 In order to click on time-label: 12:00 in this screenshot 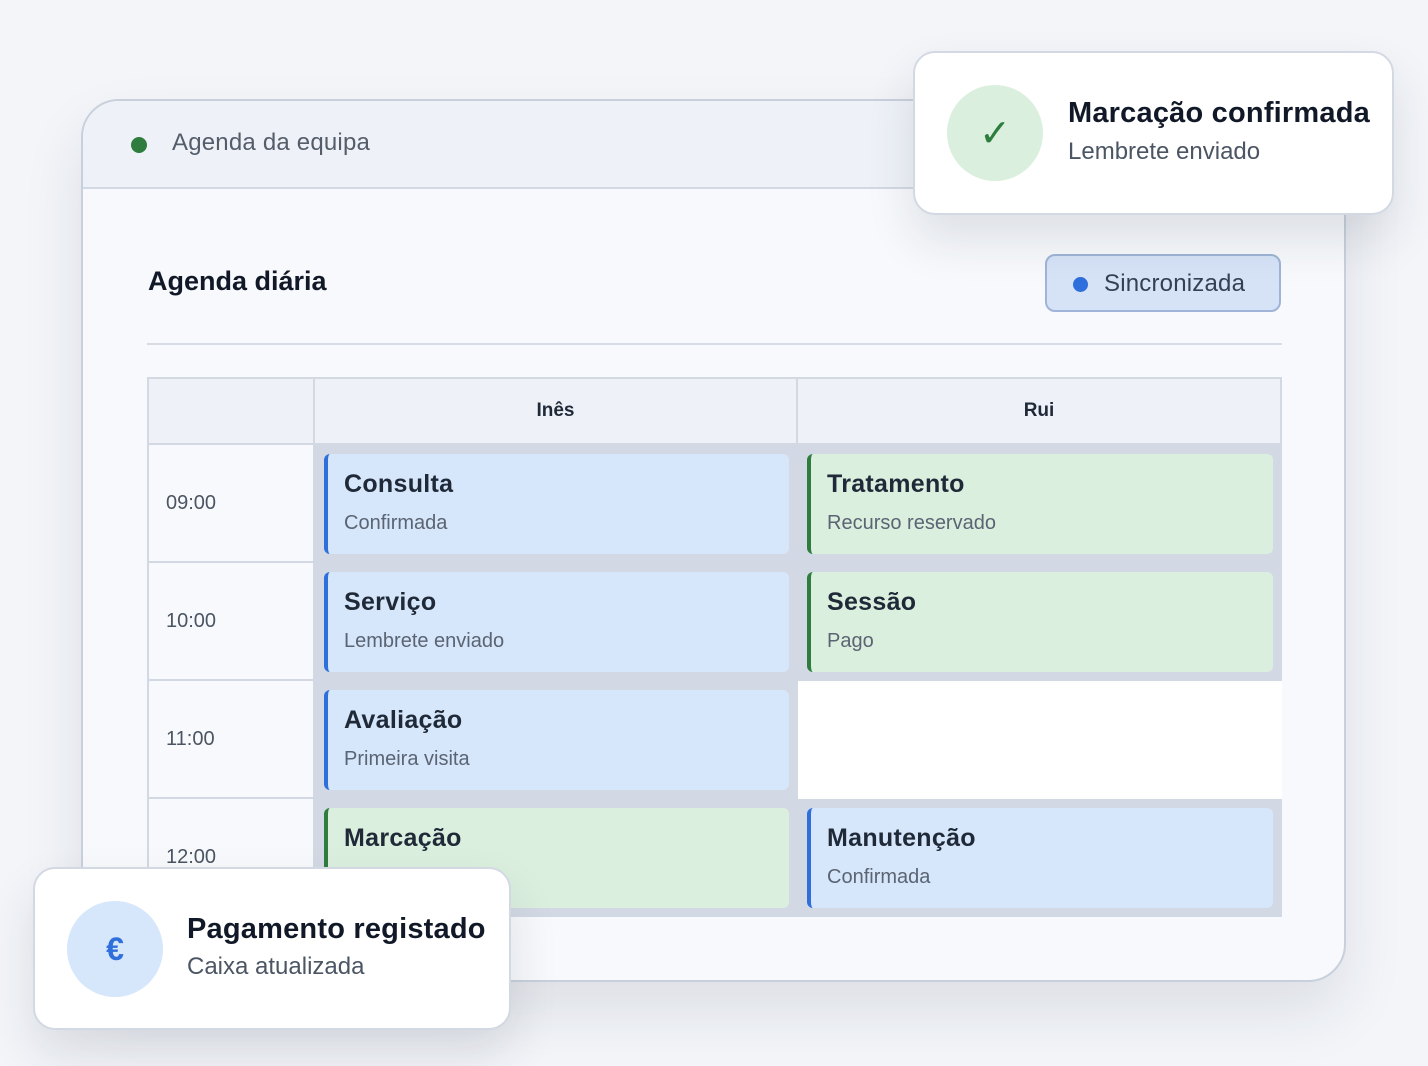, I will do `click(191, 857)`.